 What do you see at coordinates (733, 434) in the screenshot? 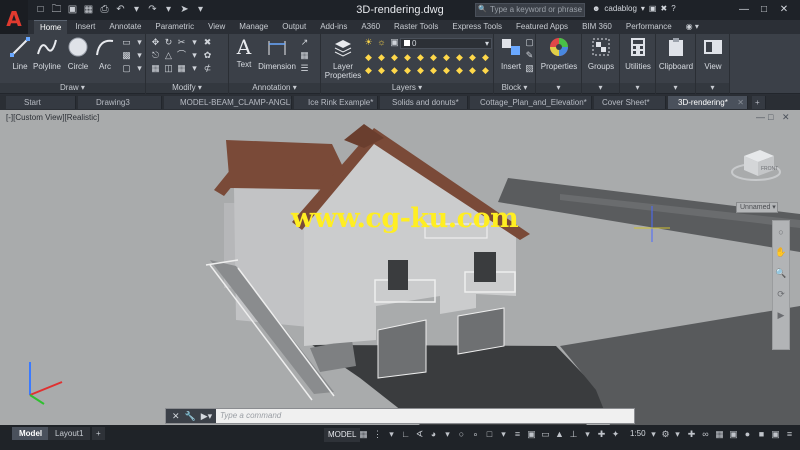
I see `lock-ui-icon: ▣` at bounding box center [733, 434].